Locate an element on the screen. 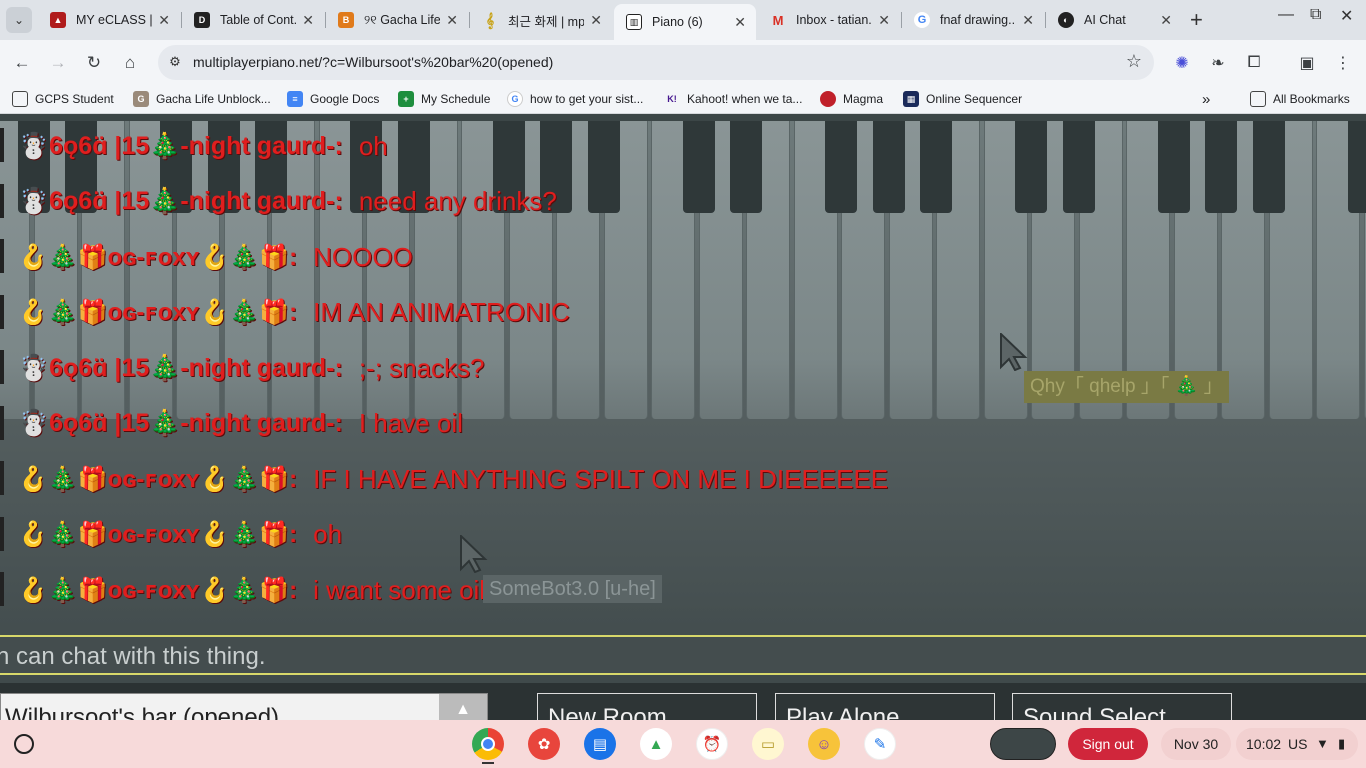  new-tab-button: + is located at coordinates (1196, 20).